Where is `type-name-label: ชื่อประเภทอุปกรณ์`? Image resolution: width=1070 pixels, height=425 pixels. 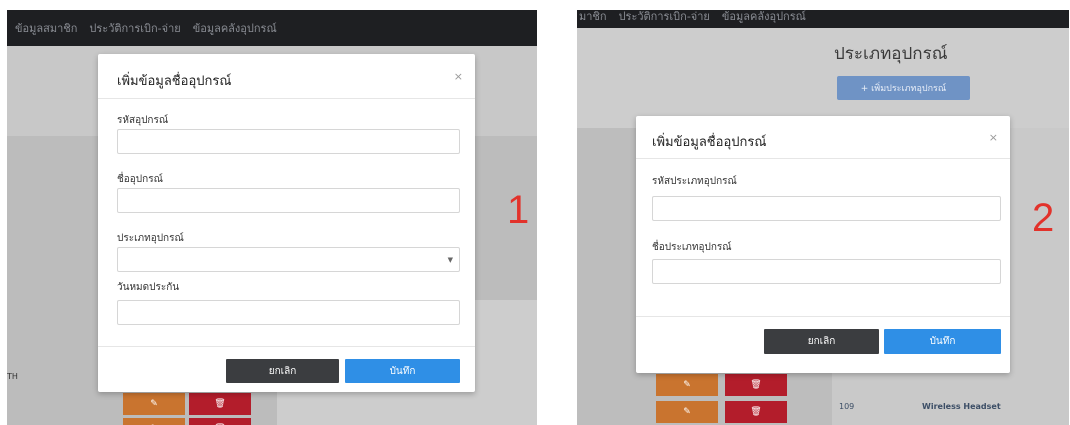 type-name-label: ชื่อประเภทอุปกรณ์ is located at coordinates (692, 247).